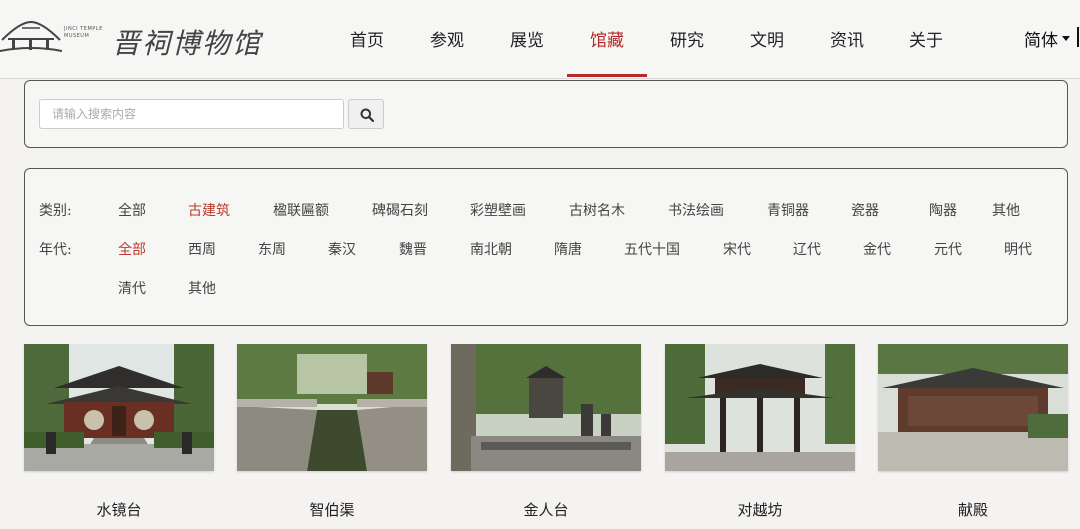 The width and height of the screenshot is (1080, 529). Describe the element at coordinates (119, 509) in the screenshot. I see `card-title: 水镜台` at that location.